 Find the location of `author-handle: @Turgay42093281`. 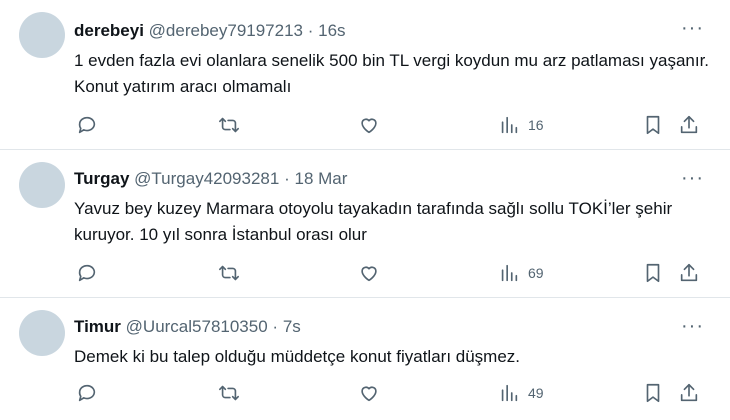

author-handle: @Turgay42093281 is located at coordinates (206, 178).